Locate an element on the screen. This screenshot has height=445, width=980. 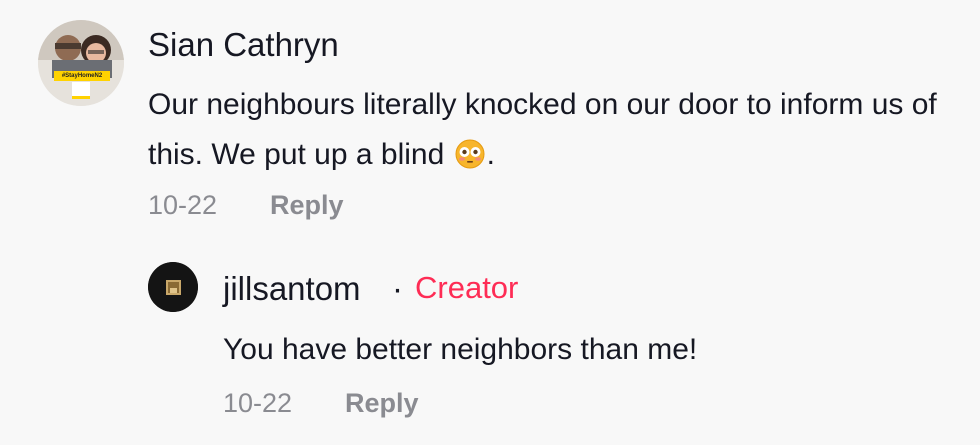
avatar: #StayHomeN2 is located at coordinates (81, 63).